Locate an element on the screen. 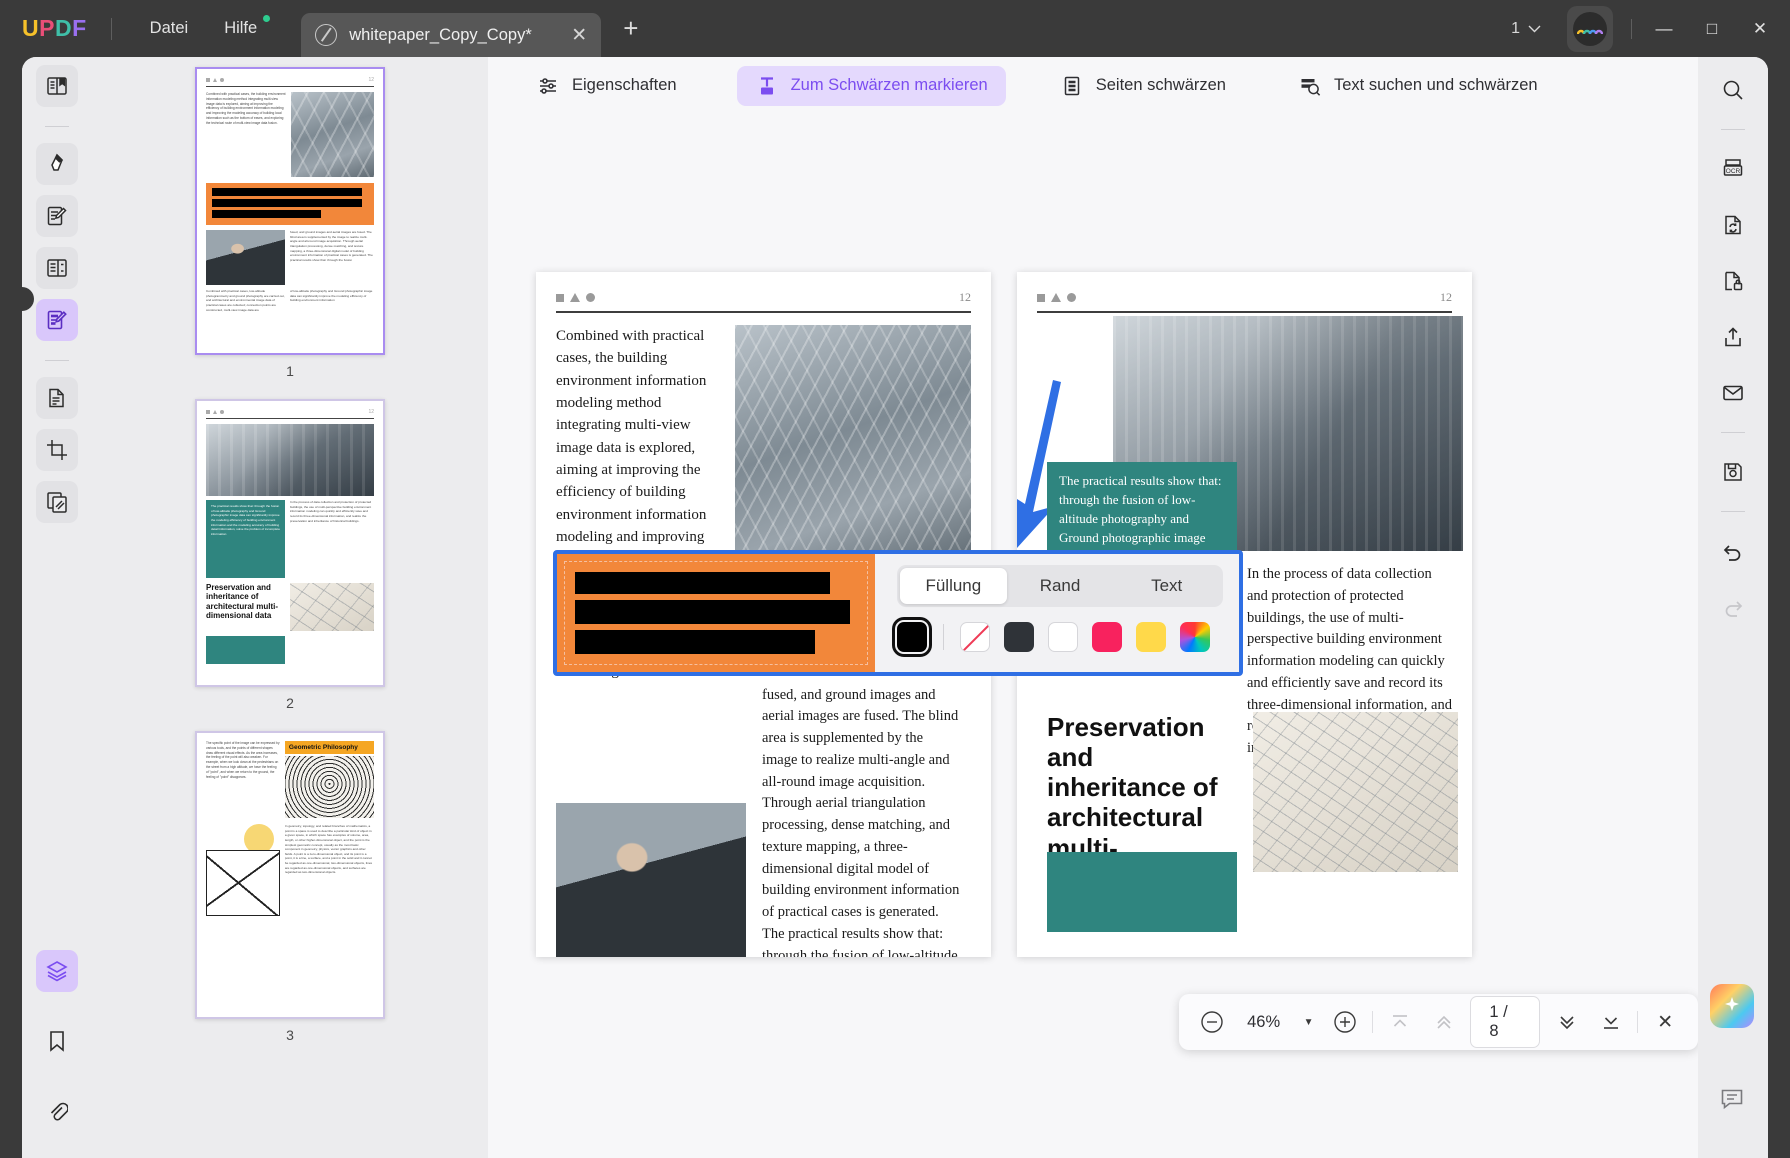 This screenshot has width=1790, height=1158. rail-forms is located at coordinates (57, 268).